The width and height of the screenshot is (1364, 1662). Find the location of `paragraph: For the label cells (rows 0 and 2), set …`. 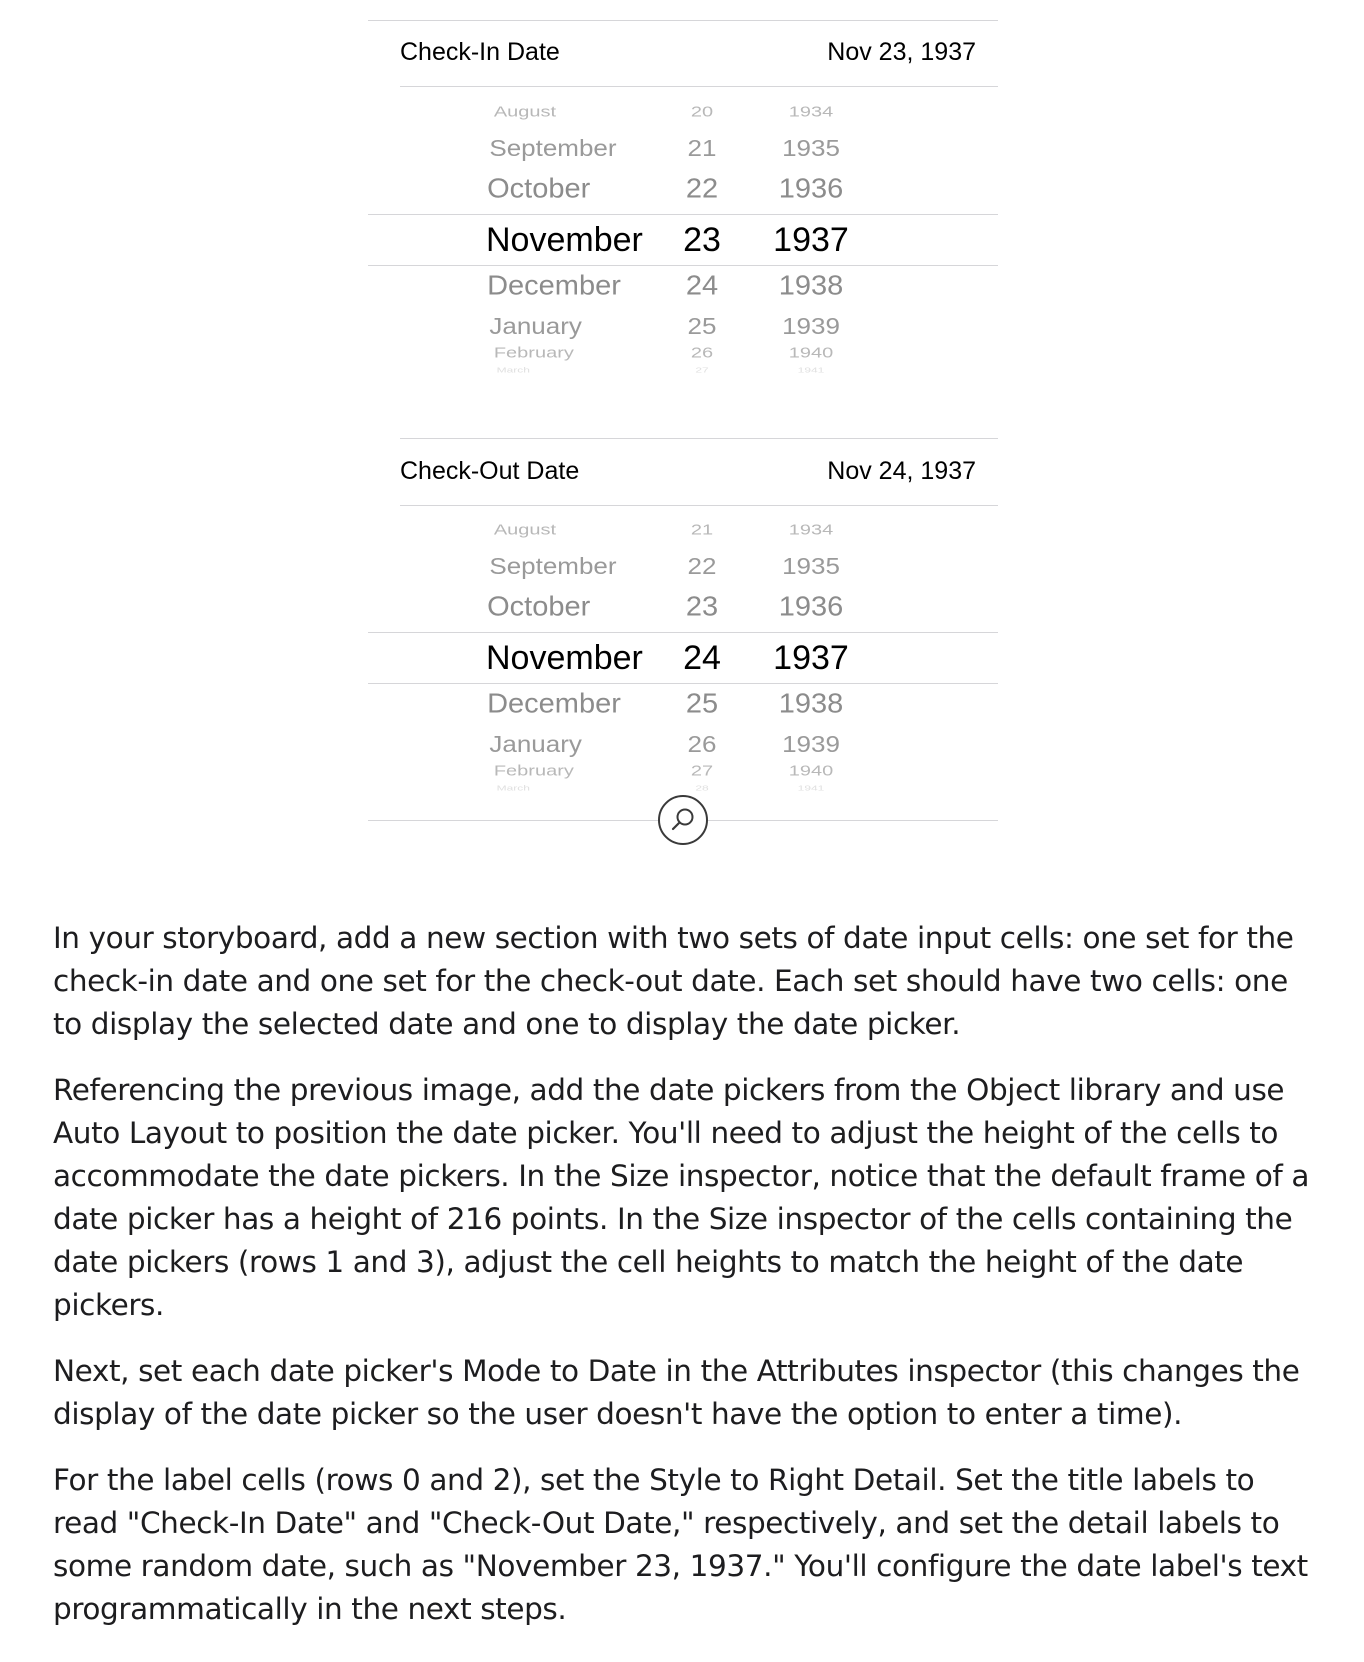

paragraph: For the label cells (rows 0 and 2), set … is located at coordinates (680, 1544).